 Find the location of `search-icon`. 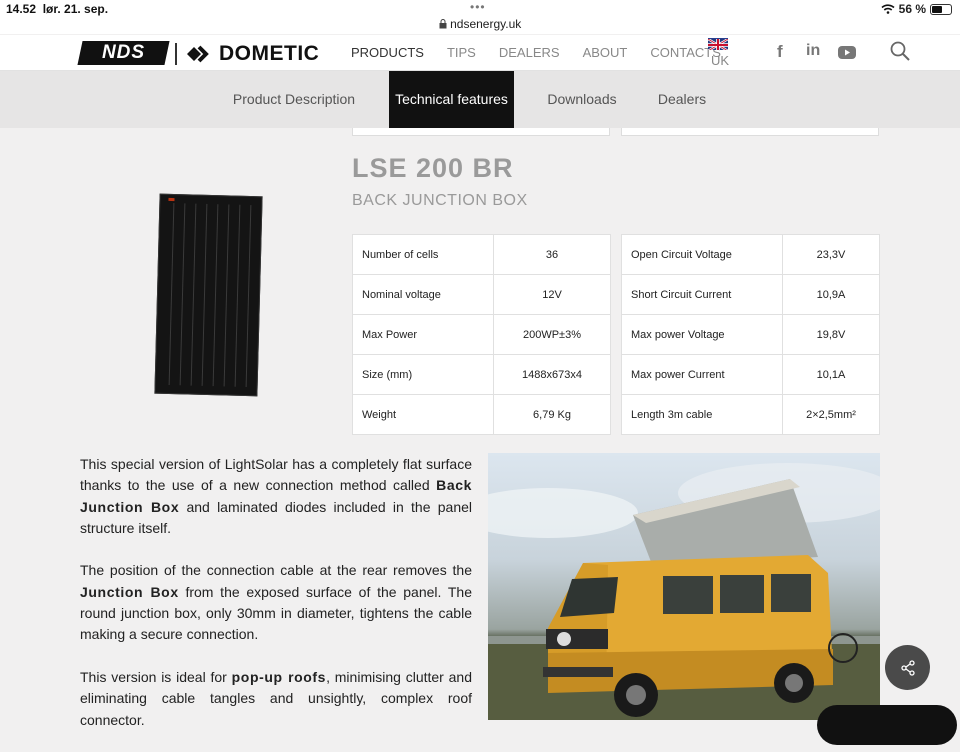

search-icon is located at coordinates (900, 53).